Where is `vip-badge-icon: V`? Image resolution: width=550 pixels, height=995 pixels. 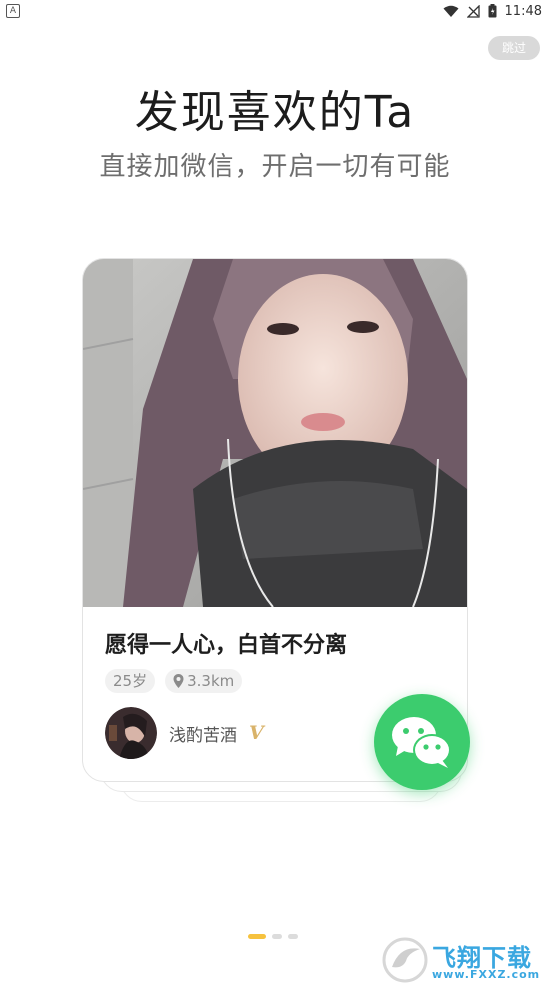 vip-badge-icon: V is located at coordinates (256, 733).